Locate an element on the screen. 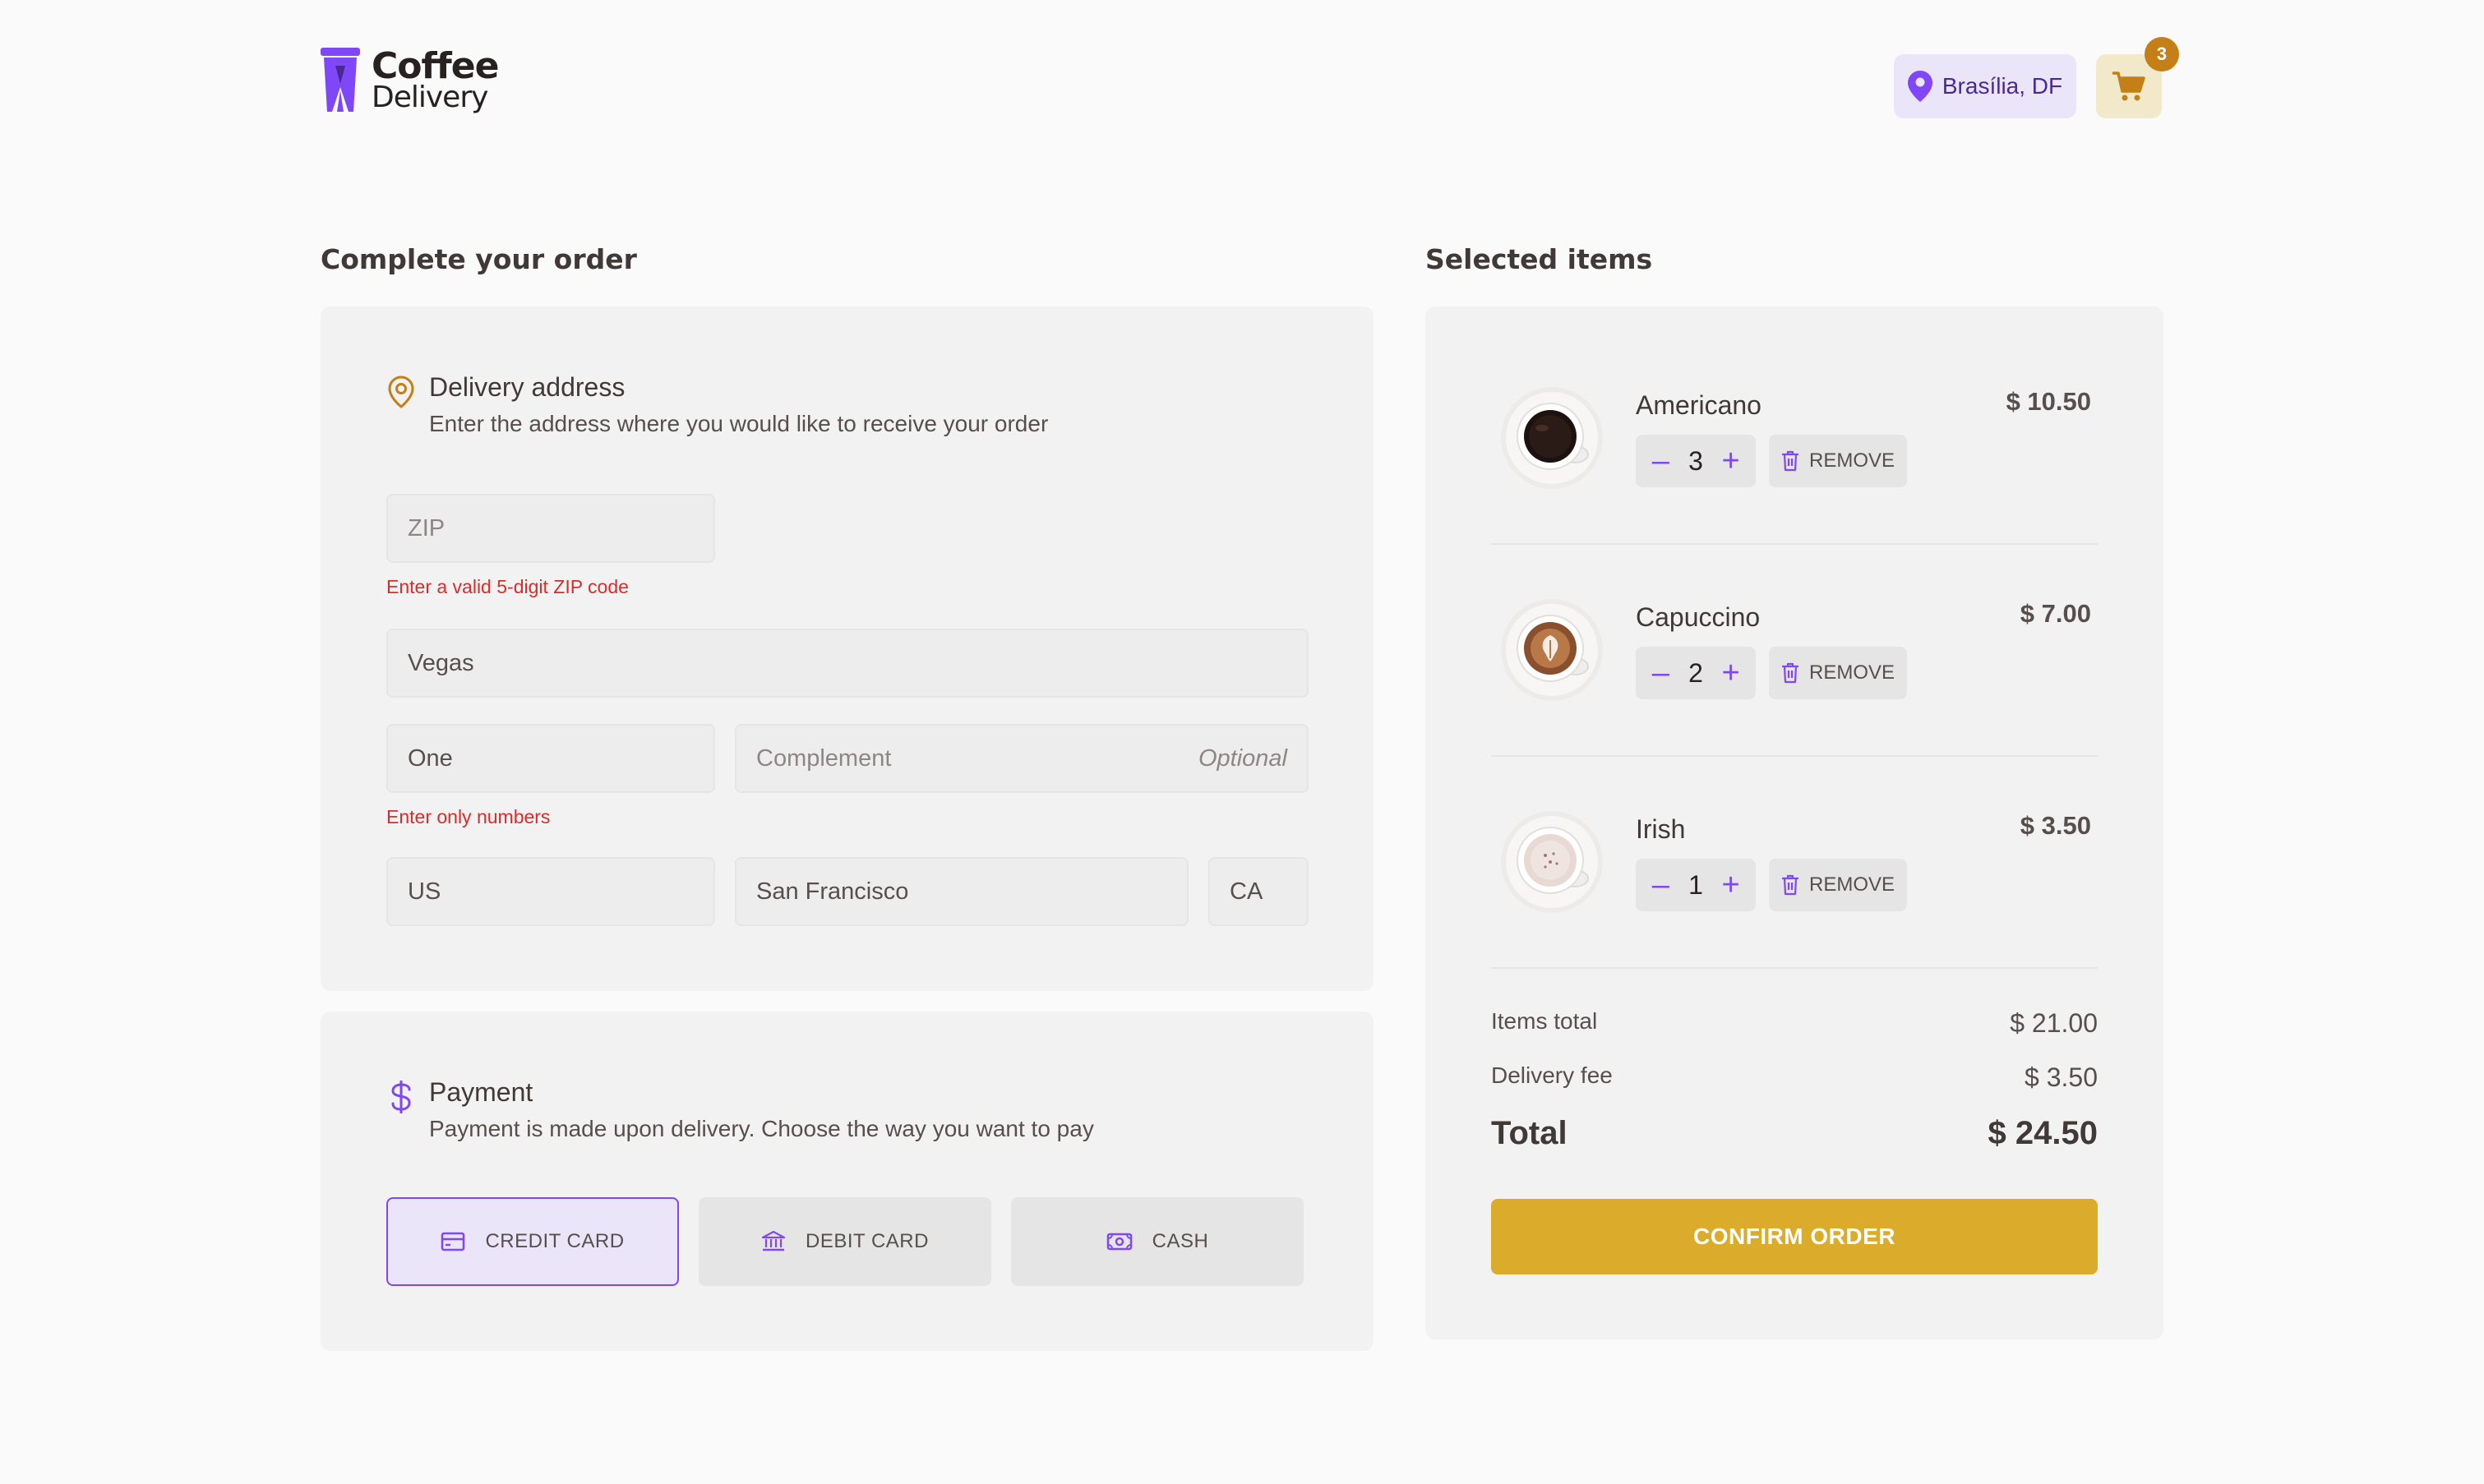 This screenshot has height=1484, width=2484. cart-item: Americano $ 10.50 – 3 + REMOVE is located at coordinates (1794, 412).